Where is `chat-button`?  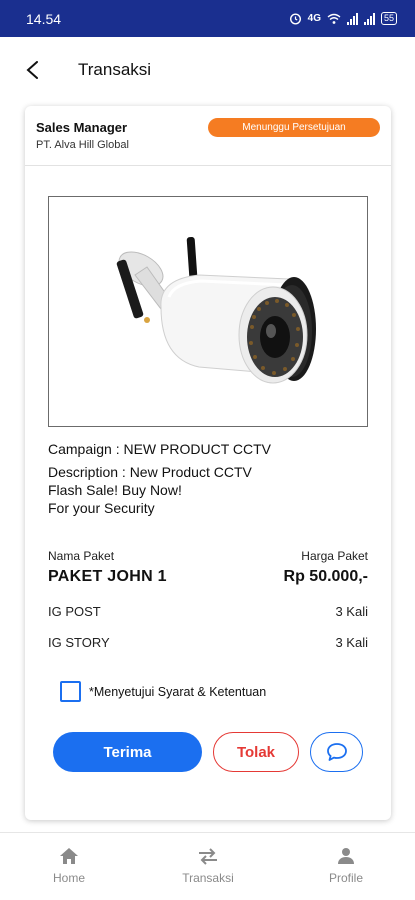 chat-button is located at coordinates (336, 752).